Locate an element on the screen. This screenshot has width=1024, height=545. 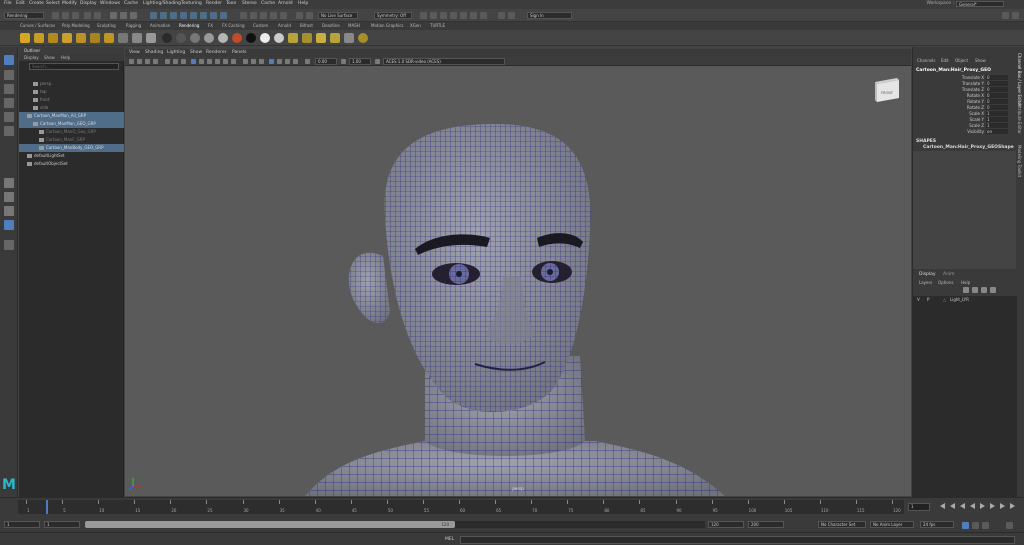
menu-create: Create is located at coordinates (36, 3).